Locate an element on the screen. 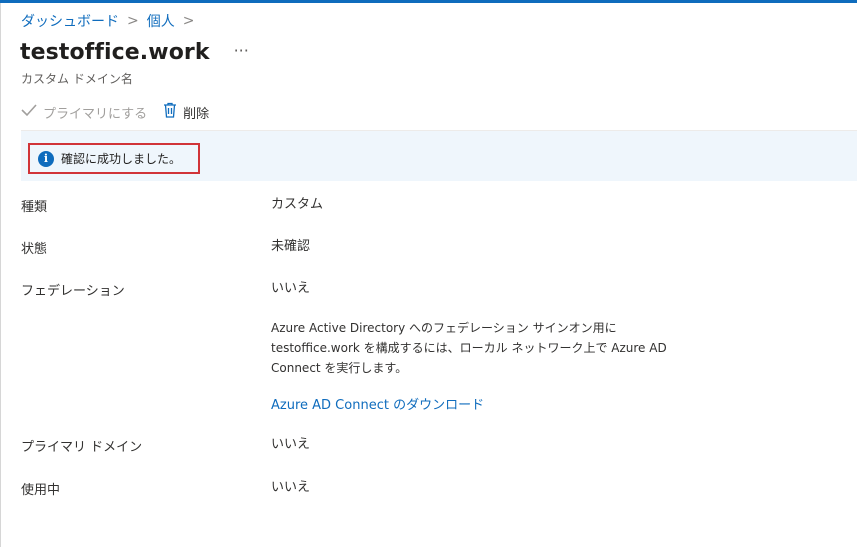  download-azure-ad-connect-link: Azure AD Connect のダウンロード is located at coordinates (377, 403).